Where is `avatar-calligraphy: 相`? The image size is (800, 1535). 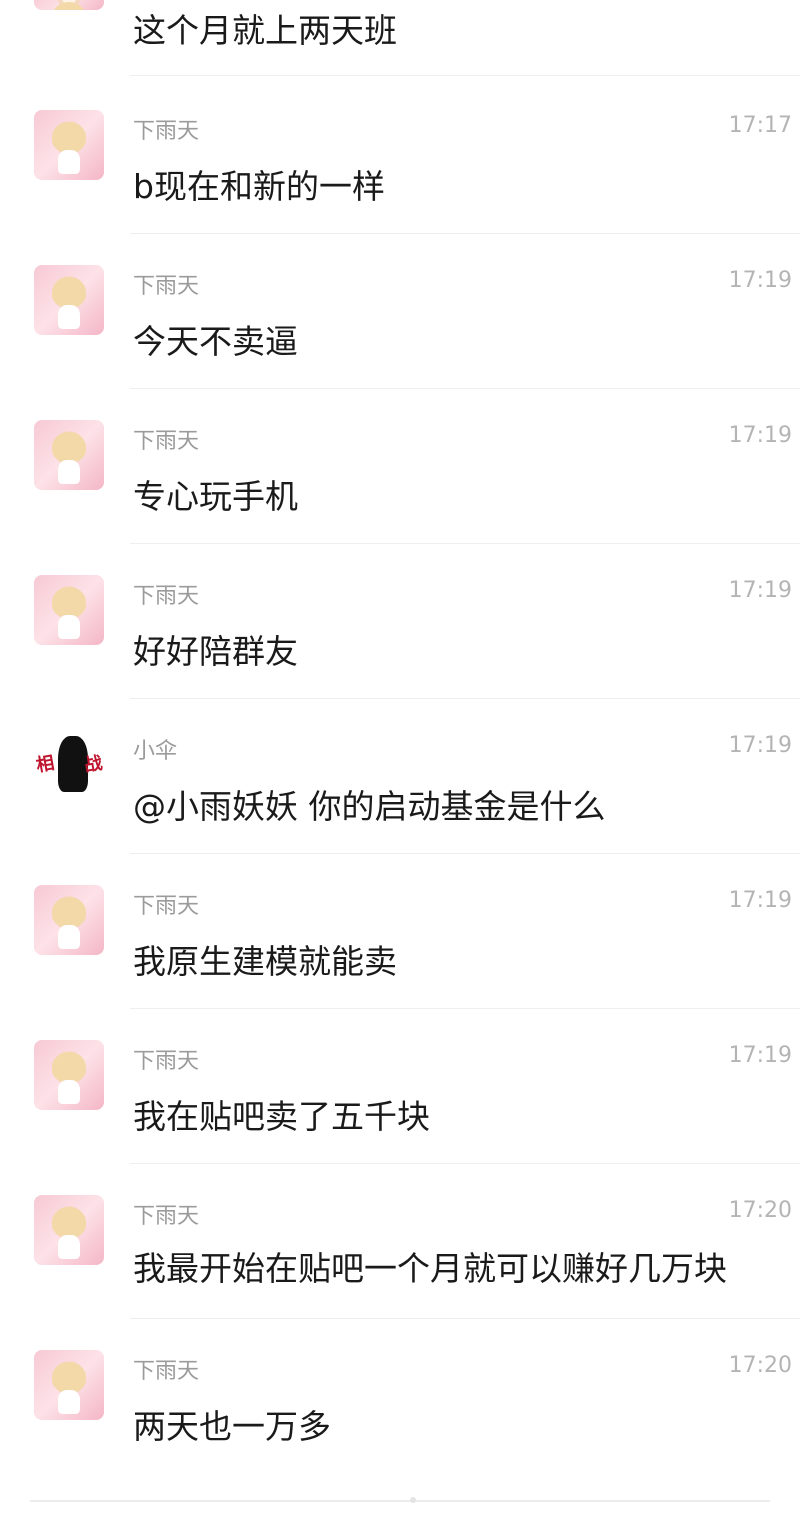
avatar-calligraphy: 相 is located at coordinates (45, 764).